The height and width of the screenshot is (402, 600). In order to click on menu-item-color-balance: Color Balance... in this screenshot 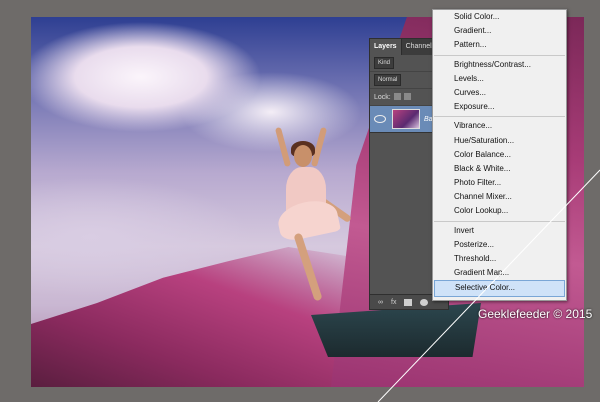, I will do `click(499, 155)`.